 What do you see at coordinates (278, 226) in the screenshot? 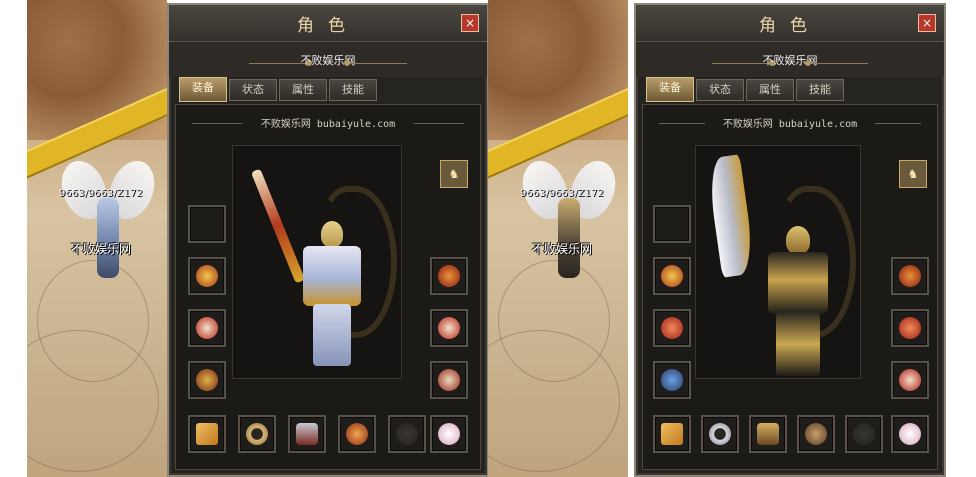
I see `weapon-blade` at bounding box center [278, 226].